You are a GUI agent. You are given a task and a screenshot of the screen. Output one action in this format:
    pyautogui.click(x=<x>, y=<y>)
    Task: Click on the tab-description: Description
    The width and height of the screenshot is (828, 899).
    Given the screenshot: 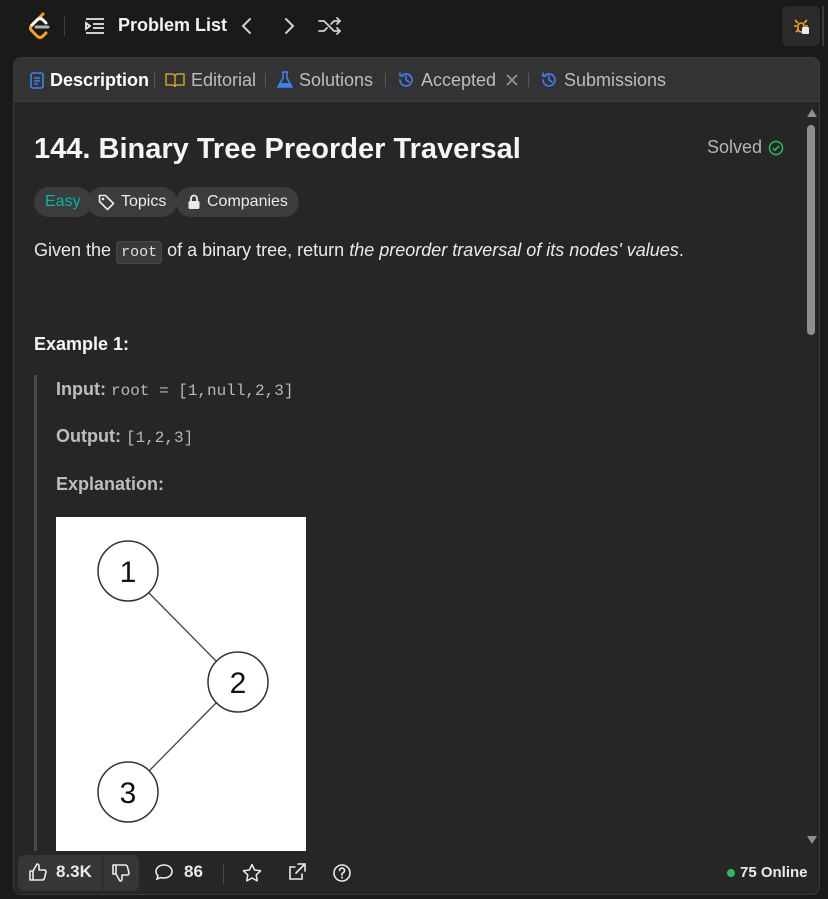 What is the action you would take?
    pyautogui.click(x=89, y=80)
    